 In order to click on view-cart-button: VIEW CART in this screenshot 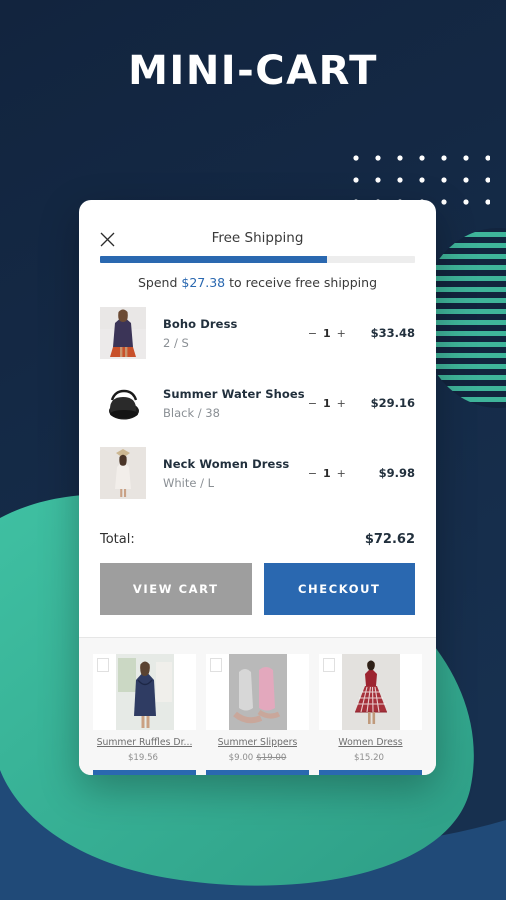, I will do `click(176, 589)`.